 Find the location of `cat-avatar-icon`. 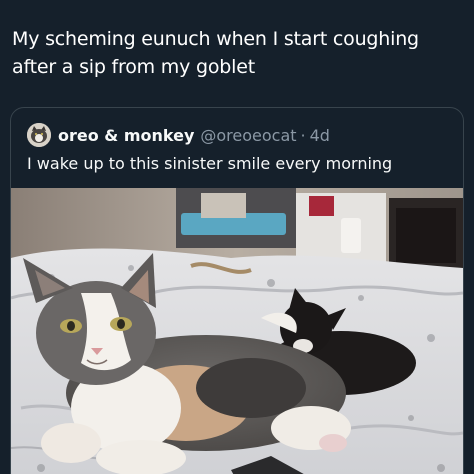

cat-avatar-icon is located at coordinates (39, 135).